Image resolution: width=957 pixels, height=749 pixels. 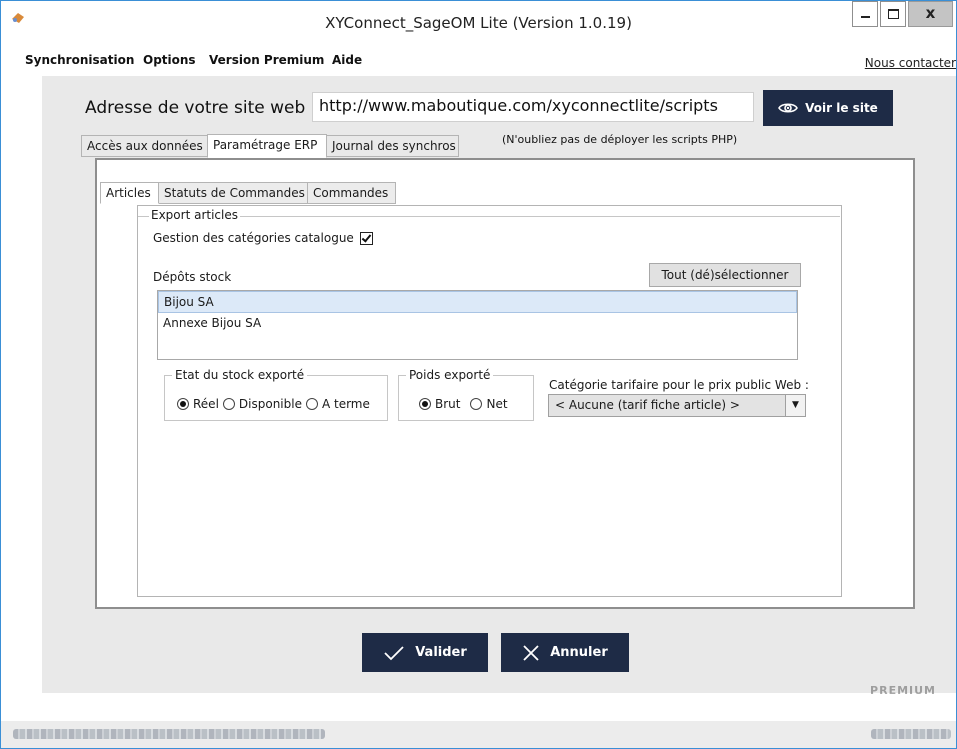 What do you see at coordinates (911, 734) in the screenshot?
I see `status-blurred-link` at bounding box center [911, 734].